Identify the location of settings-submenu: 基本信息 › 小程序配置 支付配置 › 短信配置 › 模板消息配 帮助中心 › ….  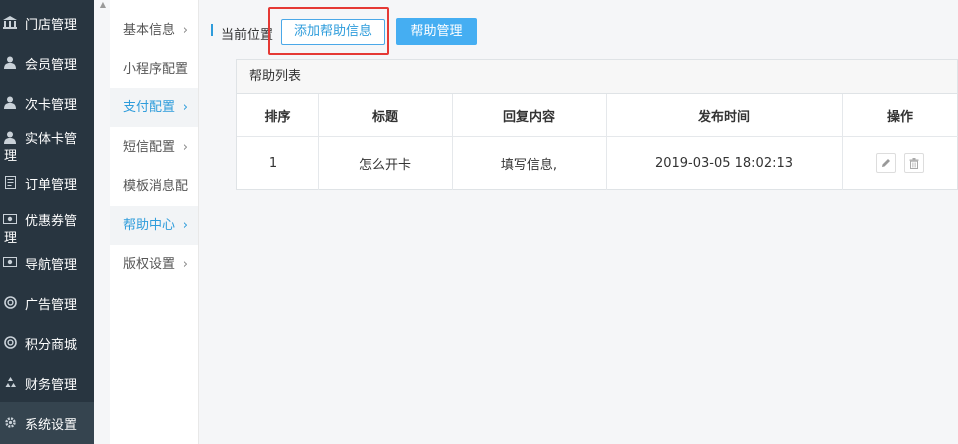
(154, 222).